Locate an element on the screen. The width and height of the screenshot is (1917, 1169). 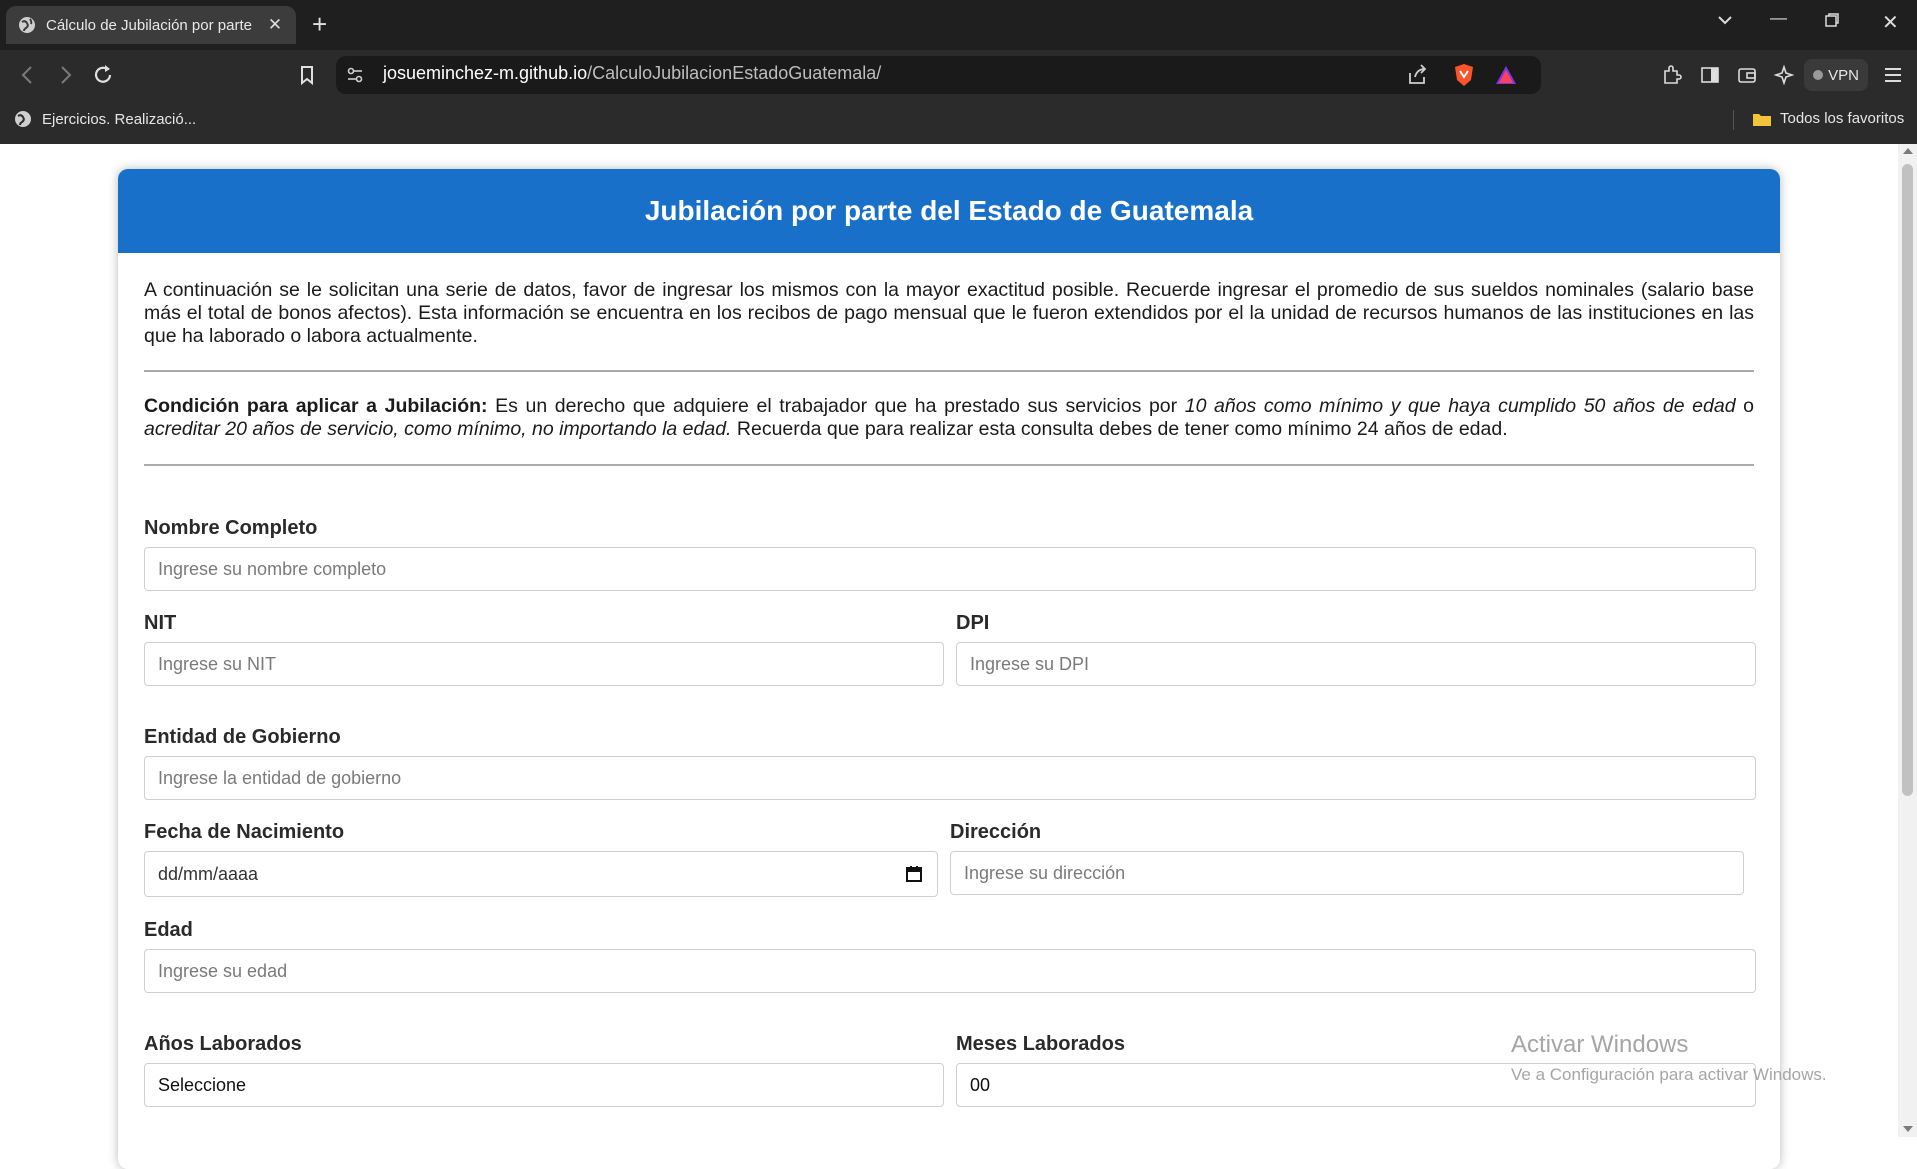
dpi-label: DPI is located at coordinates (973, 623).